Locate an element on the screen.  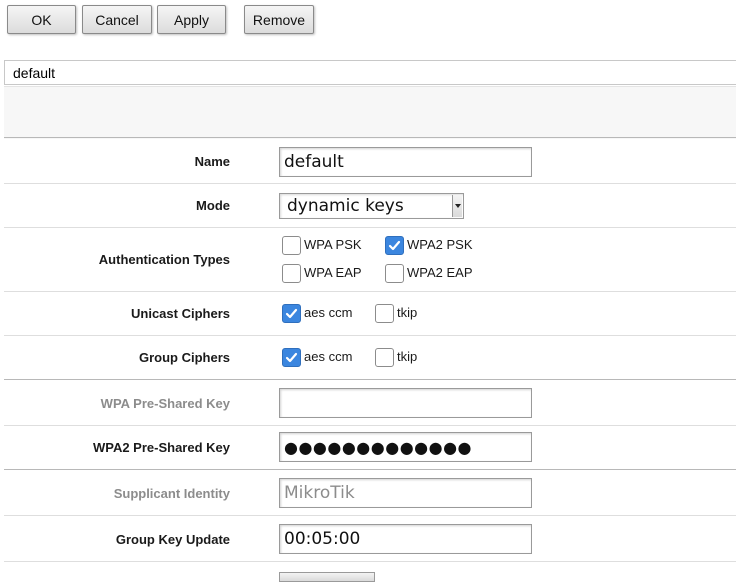
profile-title-bar: default is located at coordinates (370, 72).